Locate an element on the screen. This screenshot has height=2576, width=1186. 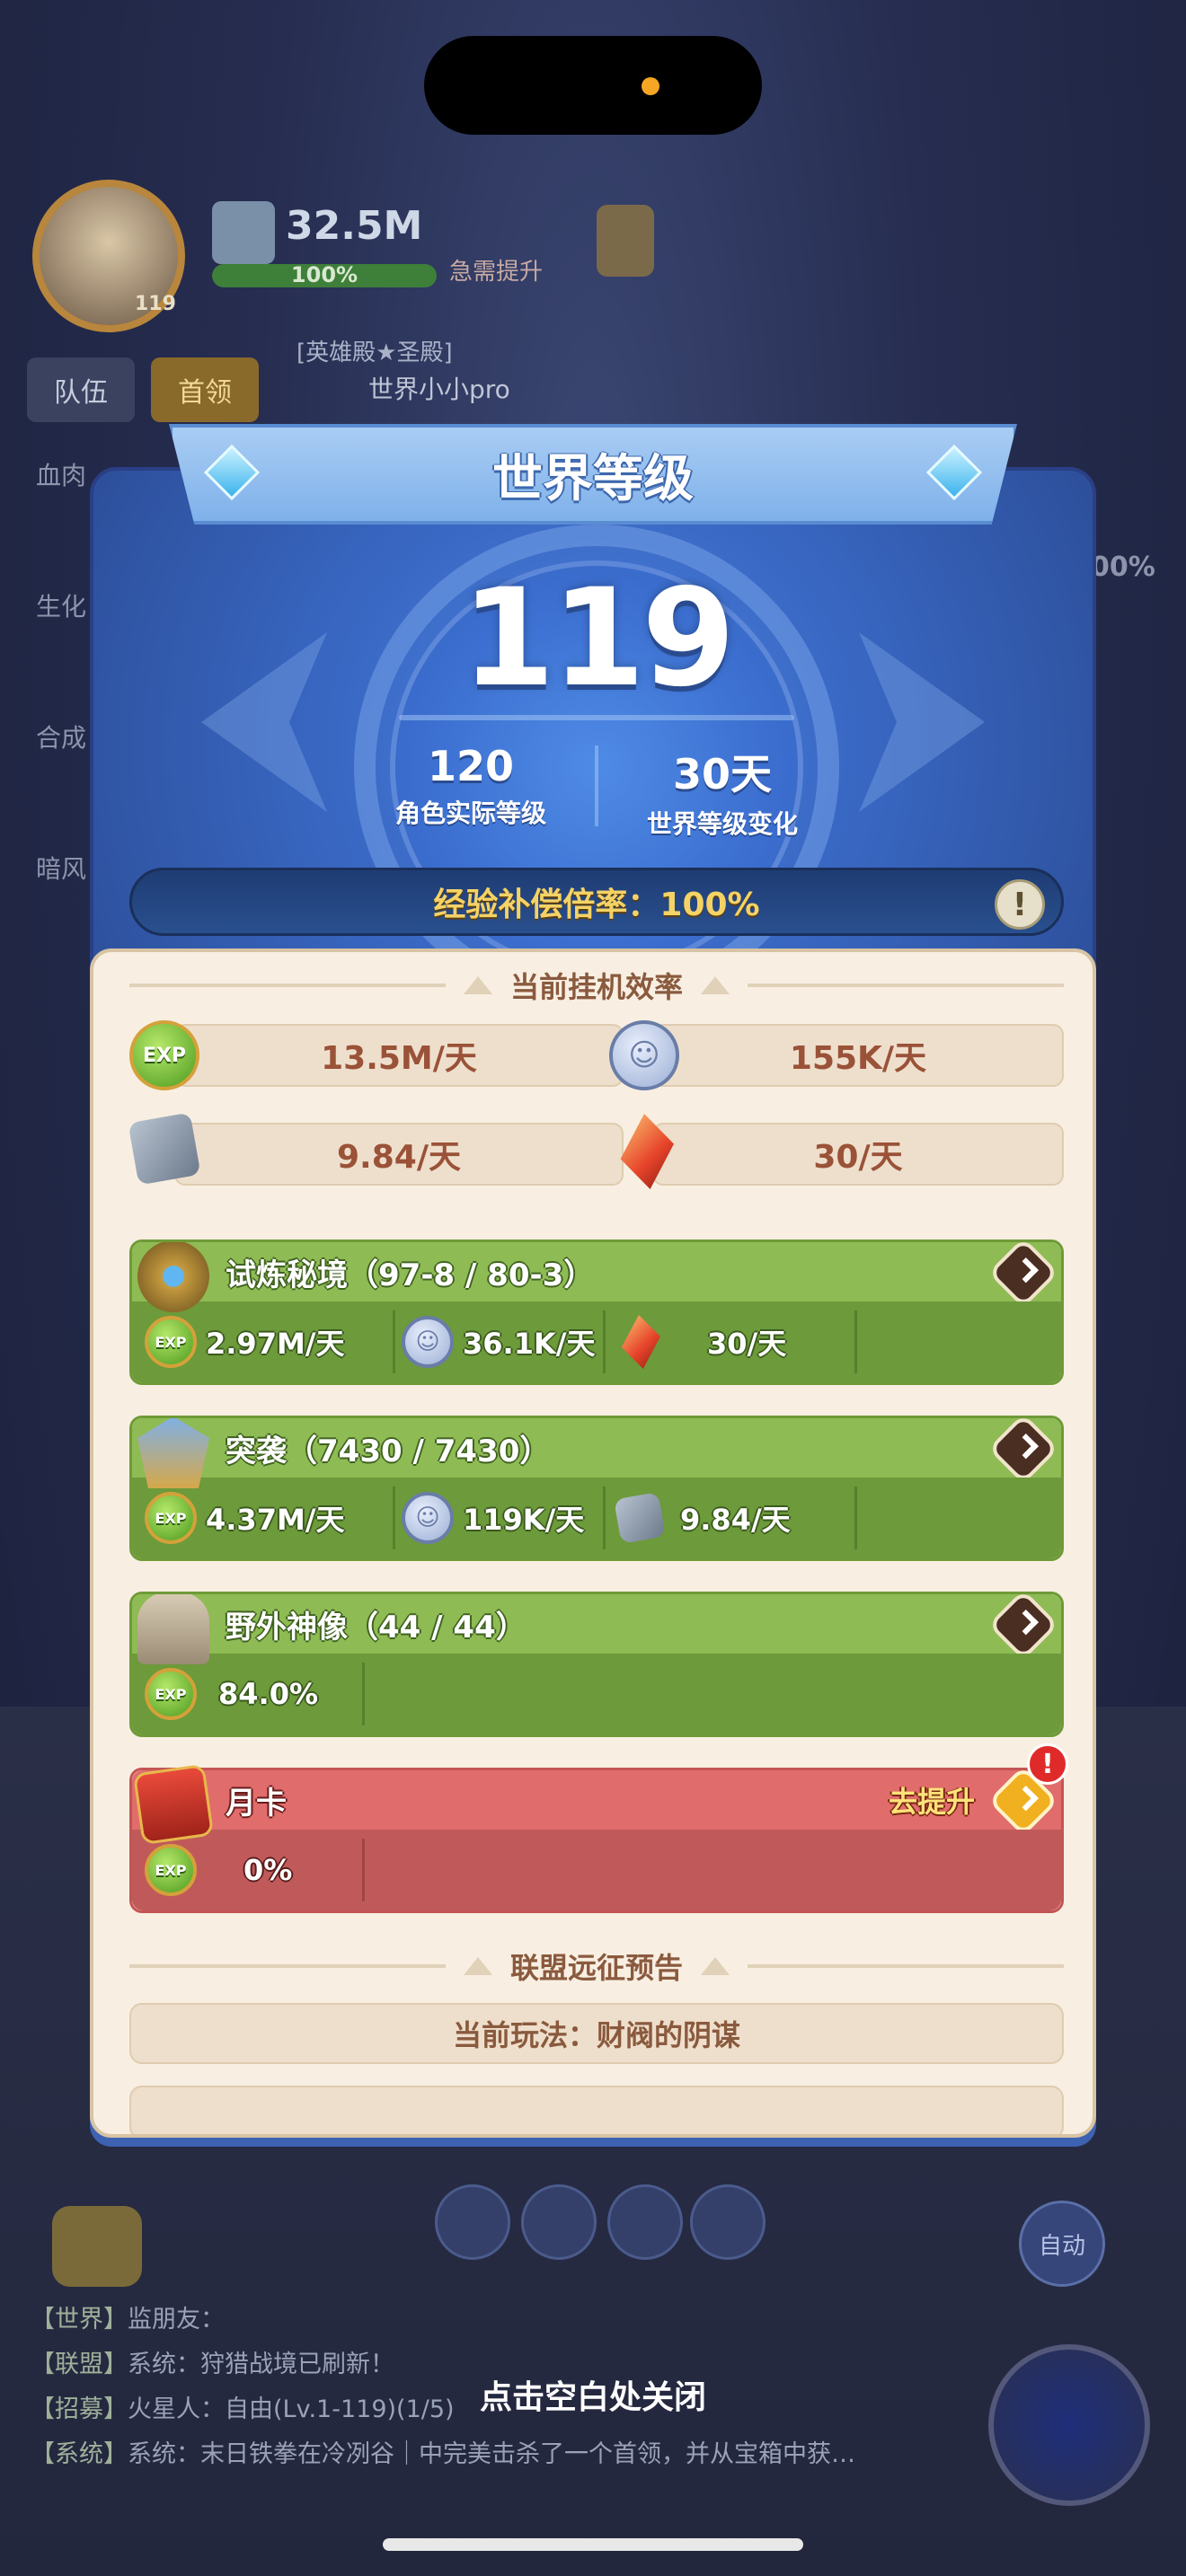
world-level-number: 119 is located at coordinates (598, 638).